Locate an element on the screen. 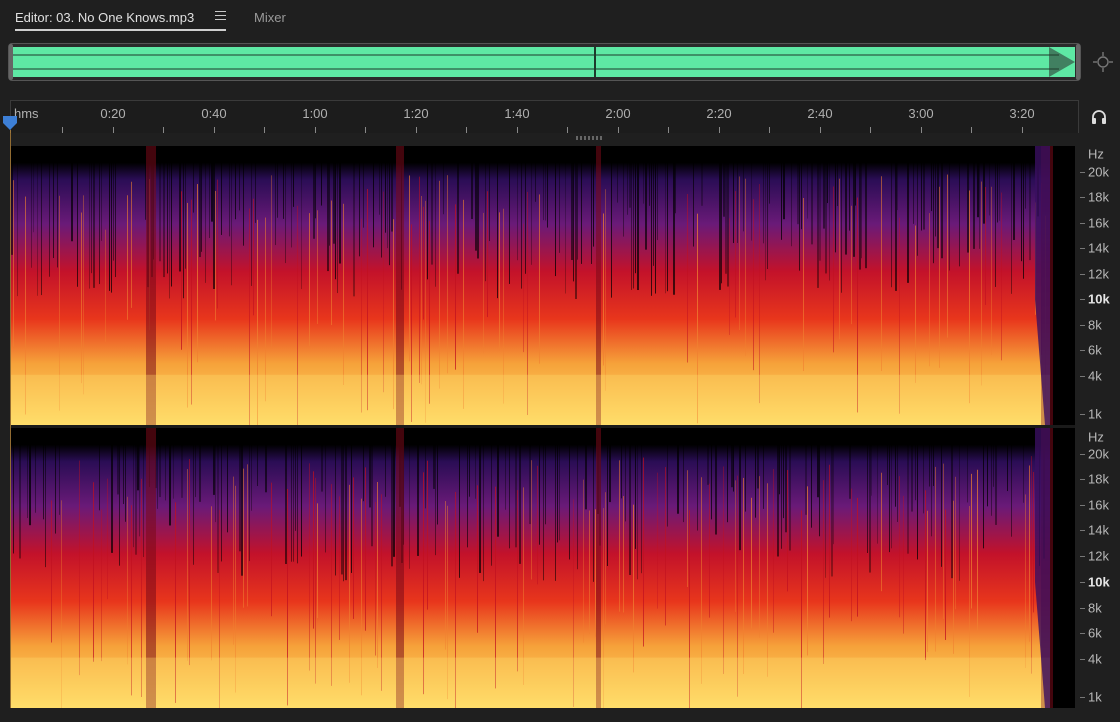 The height and width of the screenshot is (722, 1120). ruler-label: 1:20 is located at coordinates (416, 113).